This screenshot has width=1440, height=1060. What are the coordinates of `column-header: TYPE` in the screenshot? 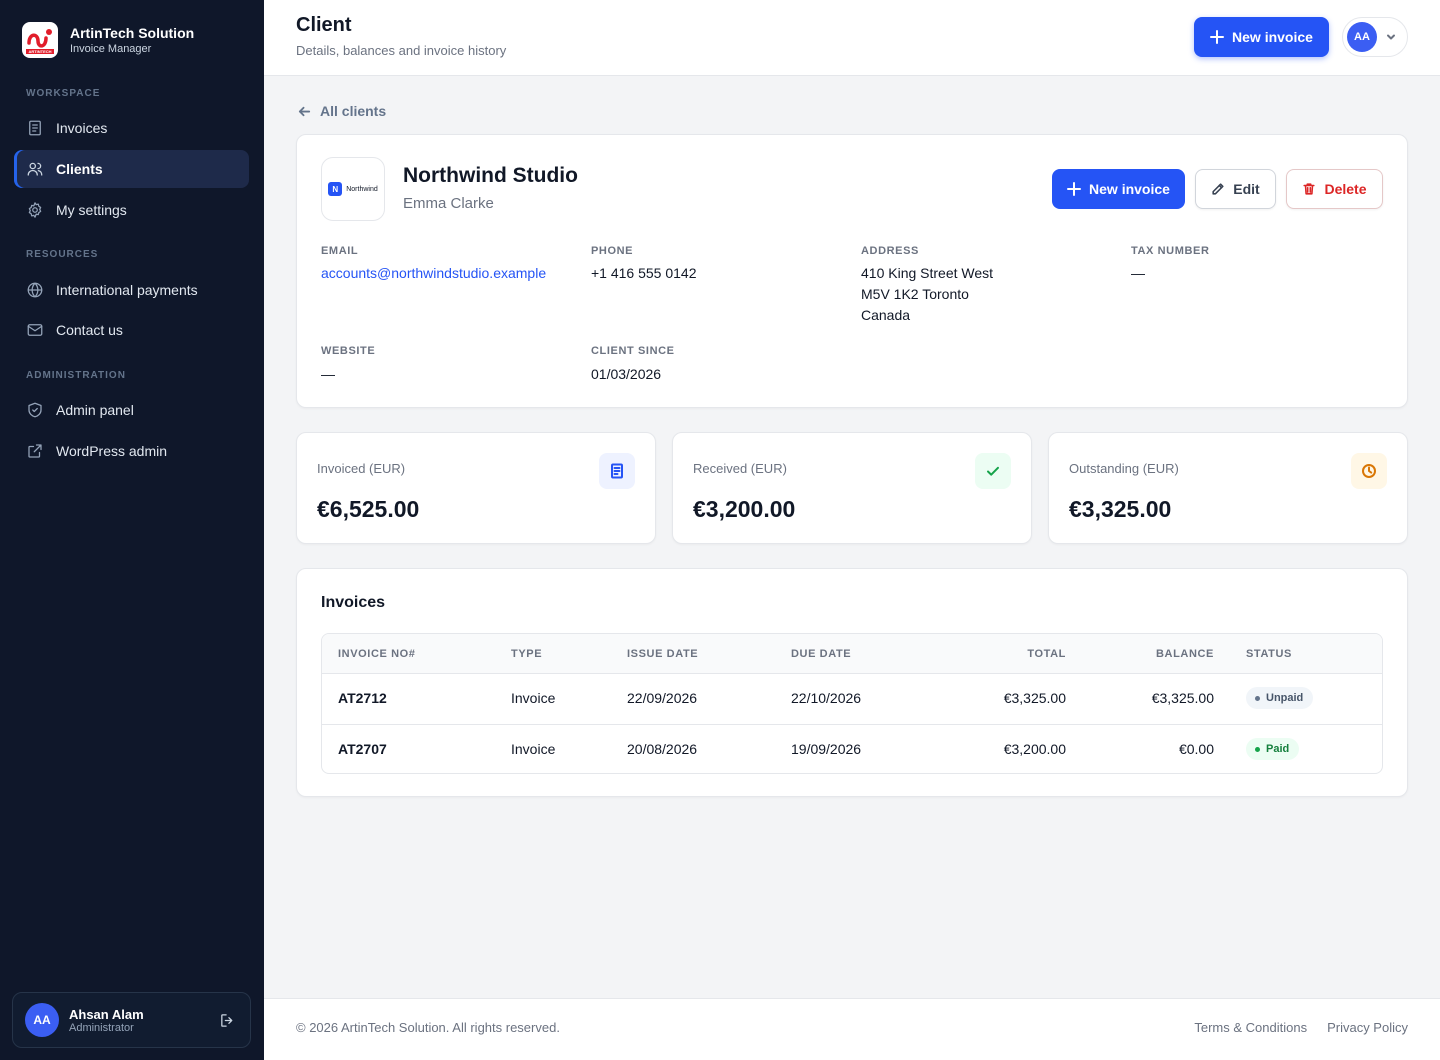 It's located at (526, 654).